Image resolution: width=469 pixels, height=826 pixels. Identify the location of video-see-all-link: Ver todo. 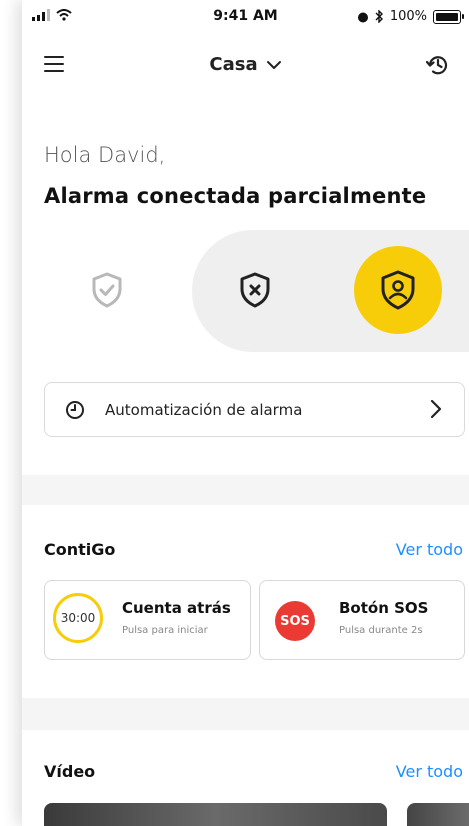
(429, 771).